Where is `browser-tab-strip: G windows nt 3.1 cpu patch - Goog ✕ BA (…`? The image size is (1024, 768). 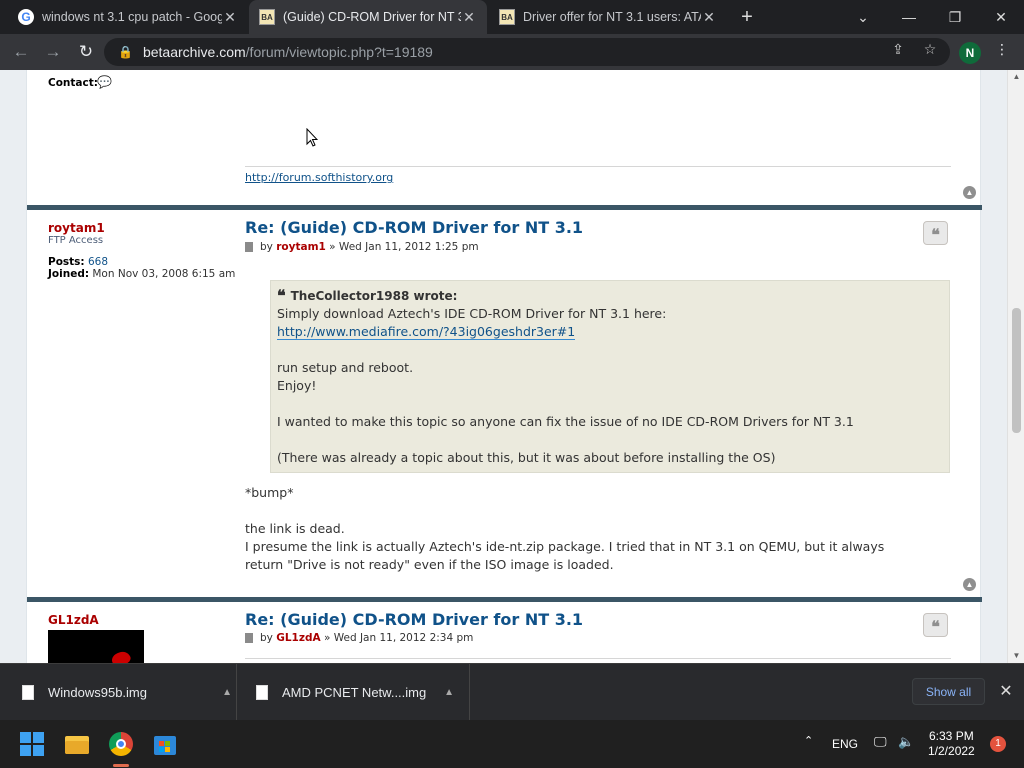 browser-tab-strip: G windows nt 3.1 cpu patch - Goog ✕ BA (… is located at coordinates (512, 17).